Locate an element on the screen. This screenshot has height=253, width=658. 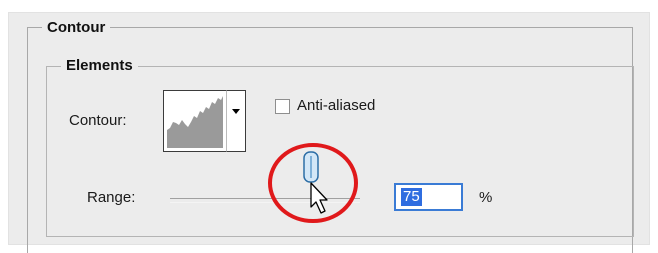
contour-curve-icon is located at coordinates (195, 122).